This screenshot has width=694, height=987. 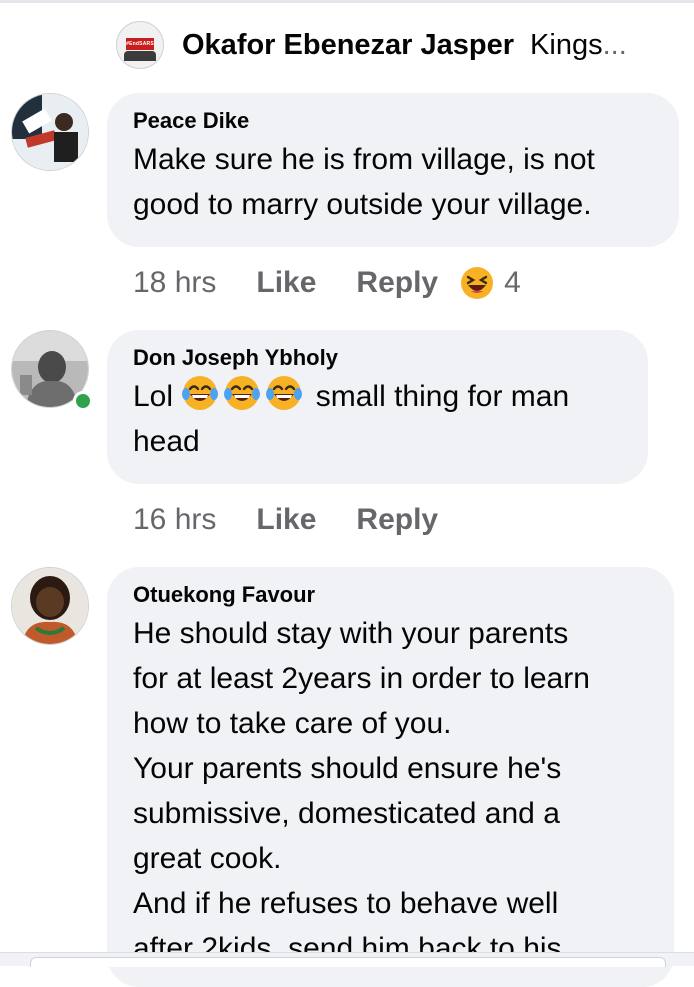 I want to click on comment-timestamp: 18 hrs, so click(x=174, y=283).